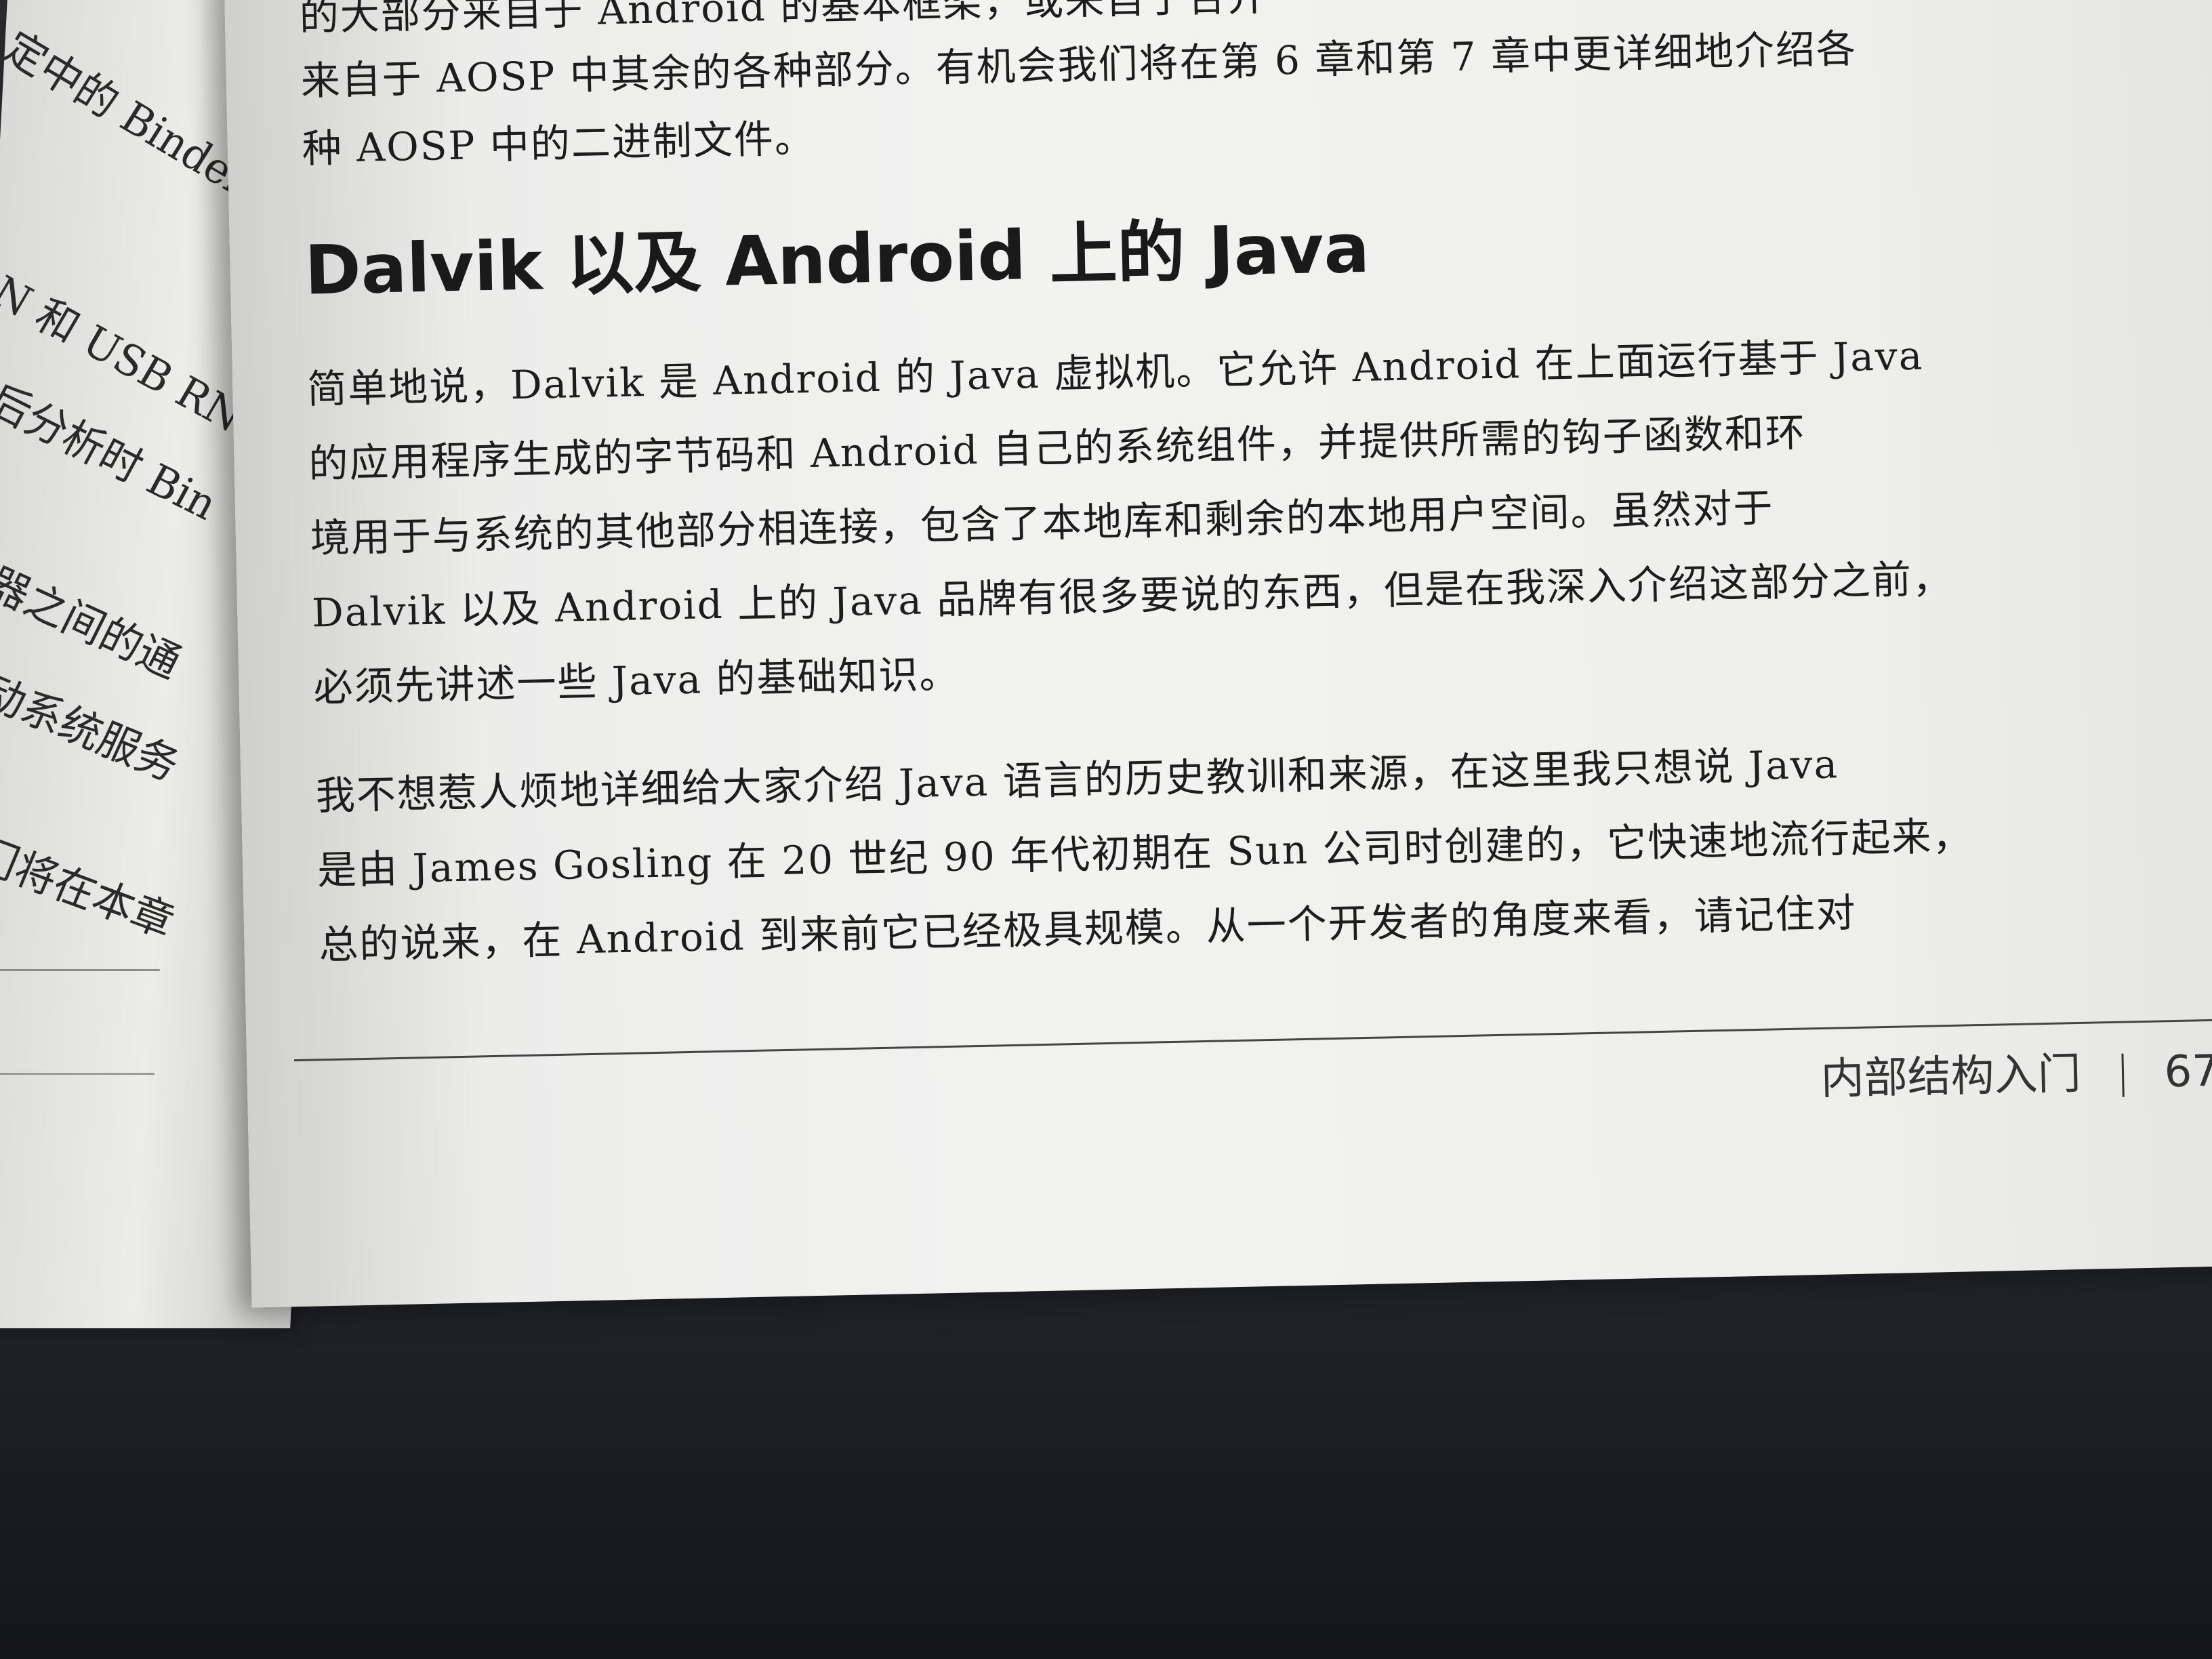 Image resolution: width=2212 pixels, height=1659 pixels. I want to click on chapter-title: 内部结构入门, so click(1951, 1076).